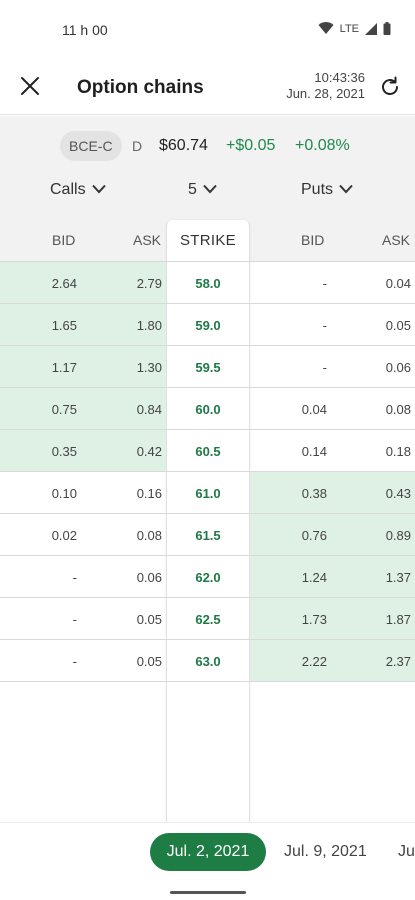 This screenshot has width=415, height=900. Describe the element at coordinates (387, 28) in the screenshot. I see `battery-icon` at that location.